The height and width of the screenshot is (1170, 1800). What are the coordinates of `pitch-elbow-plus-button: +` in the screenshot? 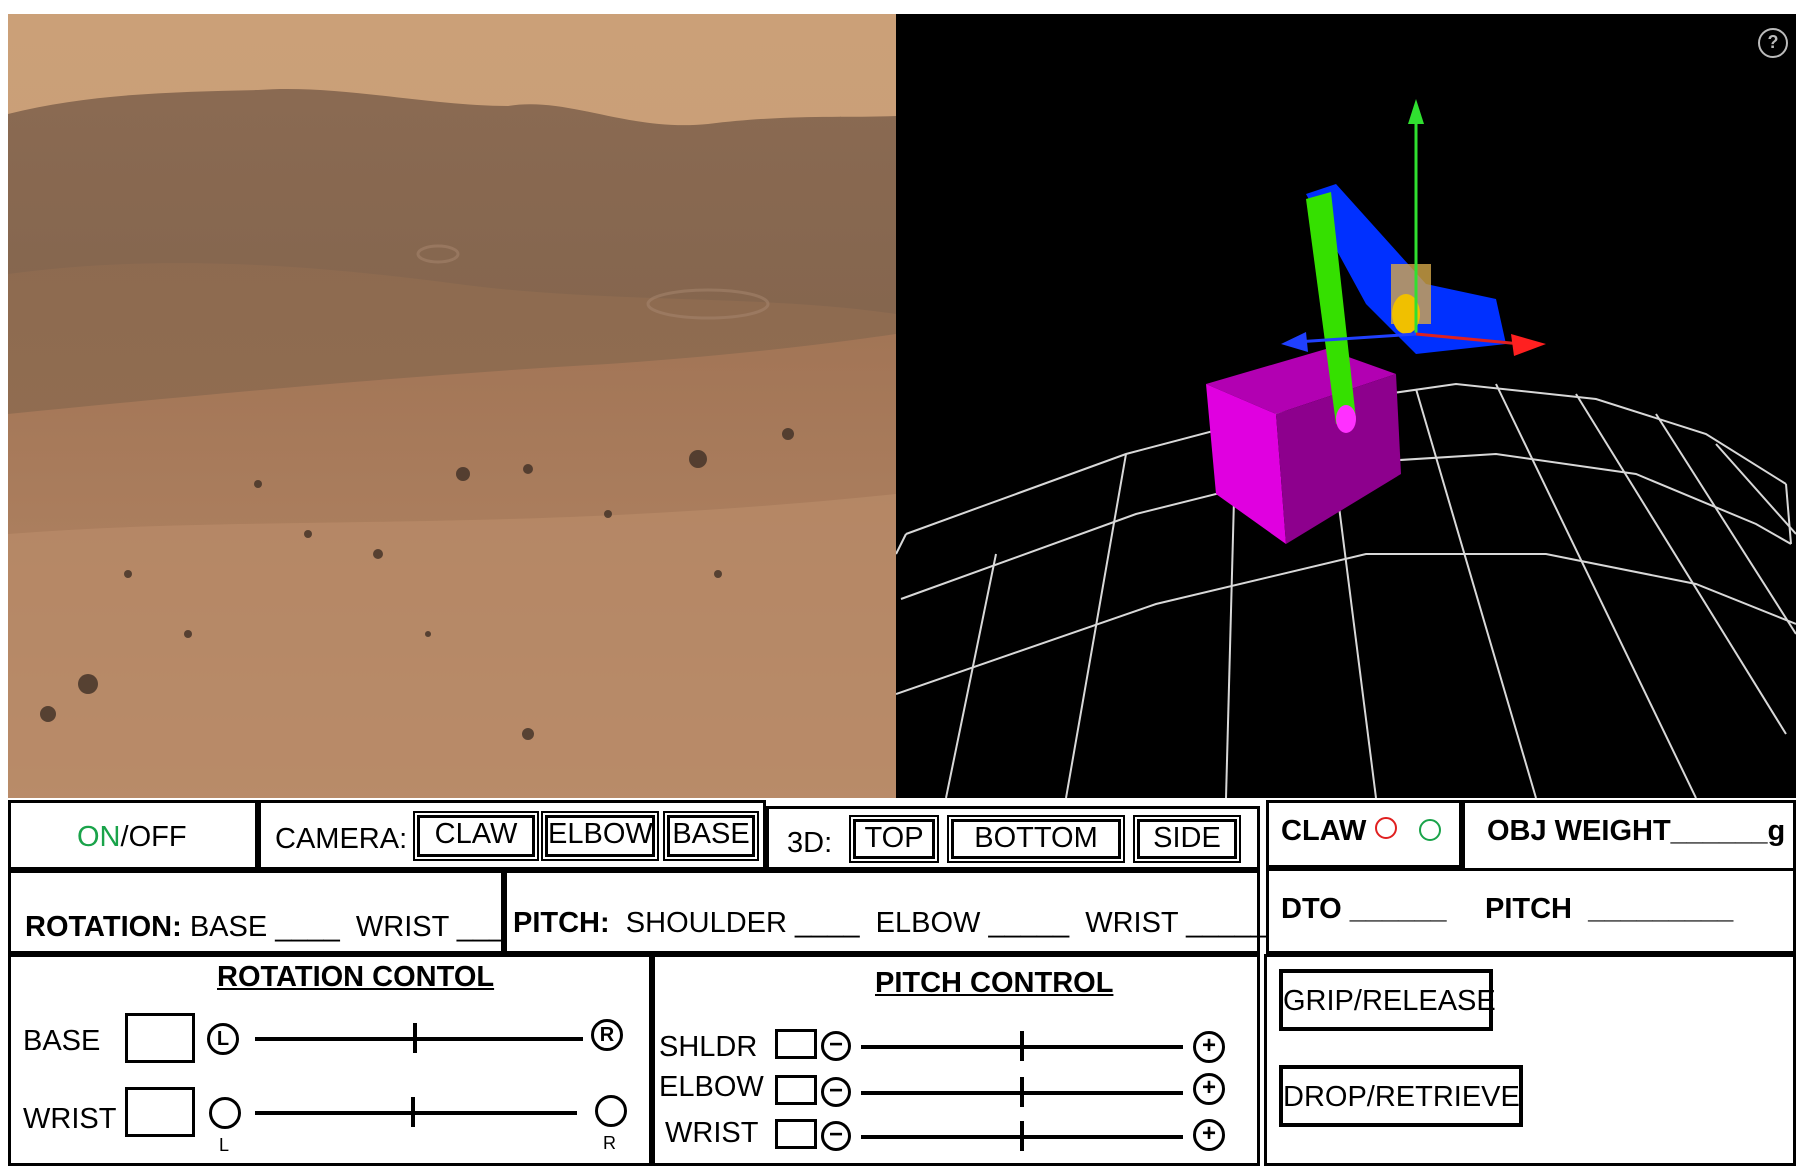 It's located at (1209, 1089).